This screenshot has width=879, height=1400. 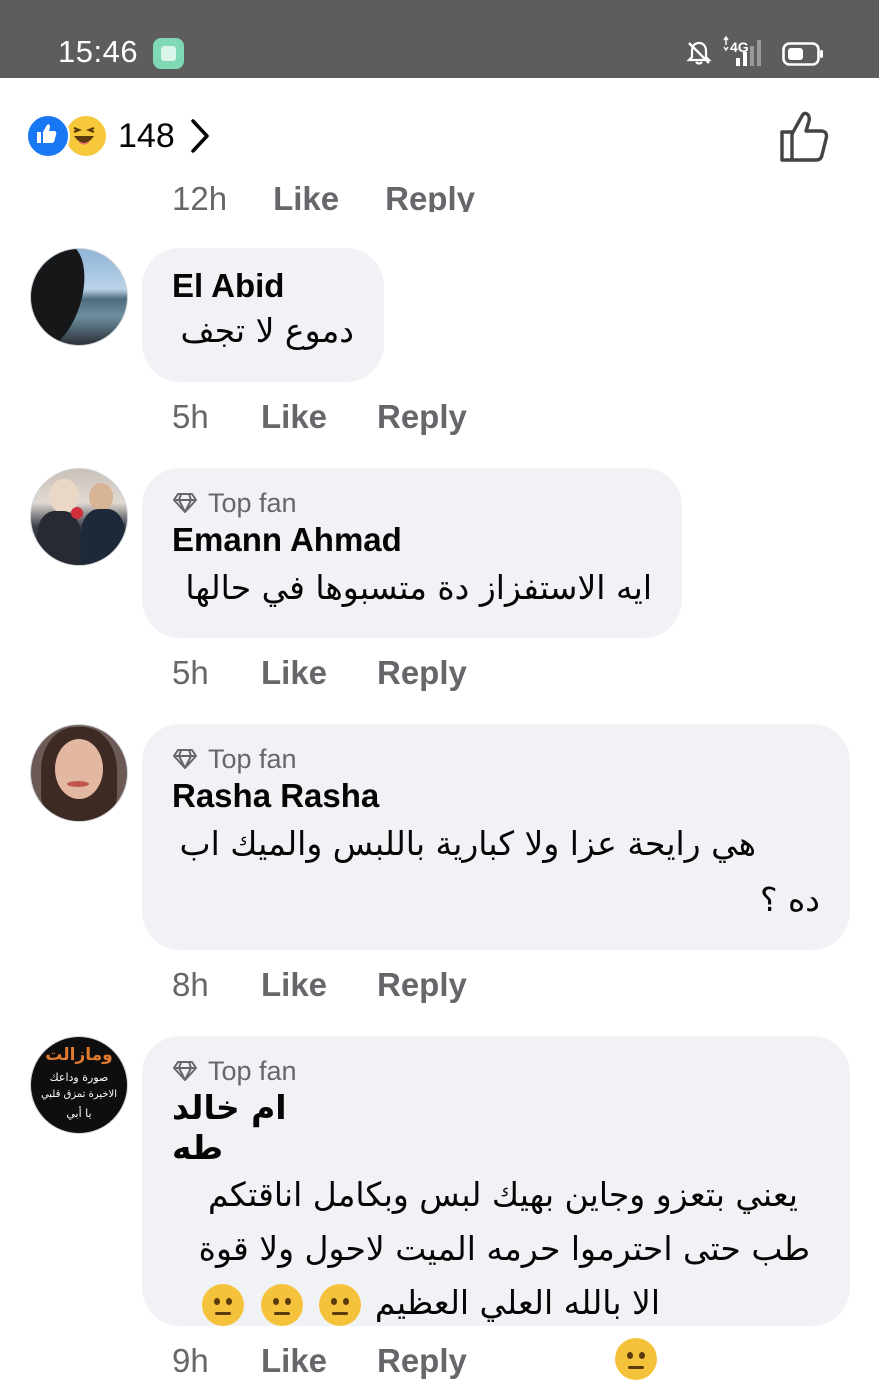 I want to click on comment-time: 8h, so click(x=190, y=984).